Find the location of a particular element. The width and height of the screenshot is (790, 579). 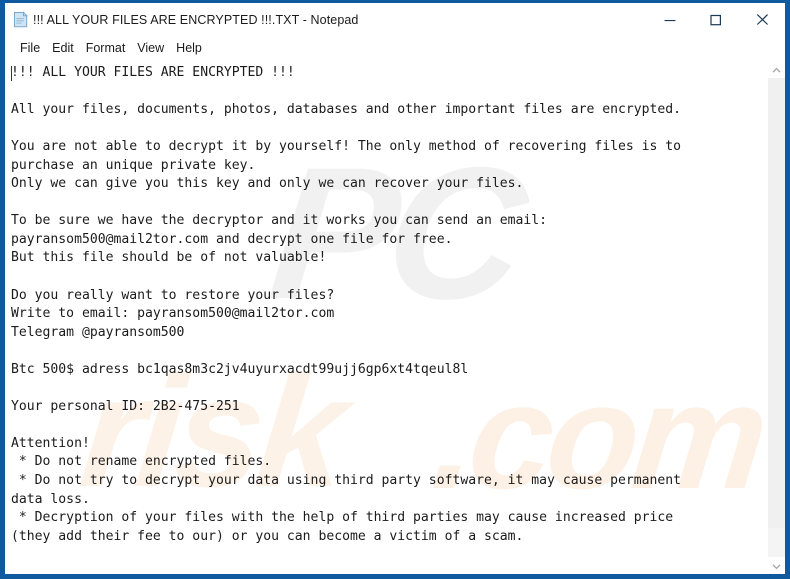

maximize-icon is located at coordinates (716, 20).